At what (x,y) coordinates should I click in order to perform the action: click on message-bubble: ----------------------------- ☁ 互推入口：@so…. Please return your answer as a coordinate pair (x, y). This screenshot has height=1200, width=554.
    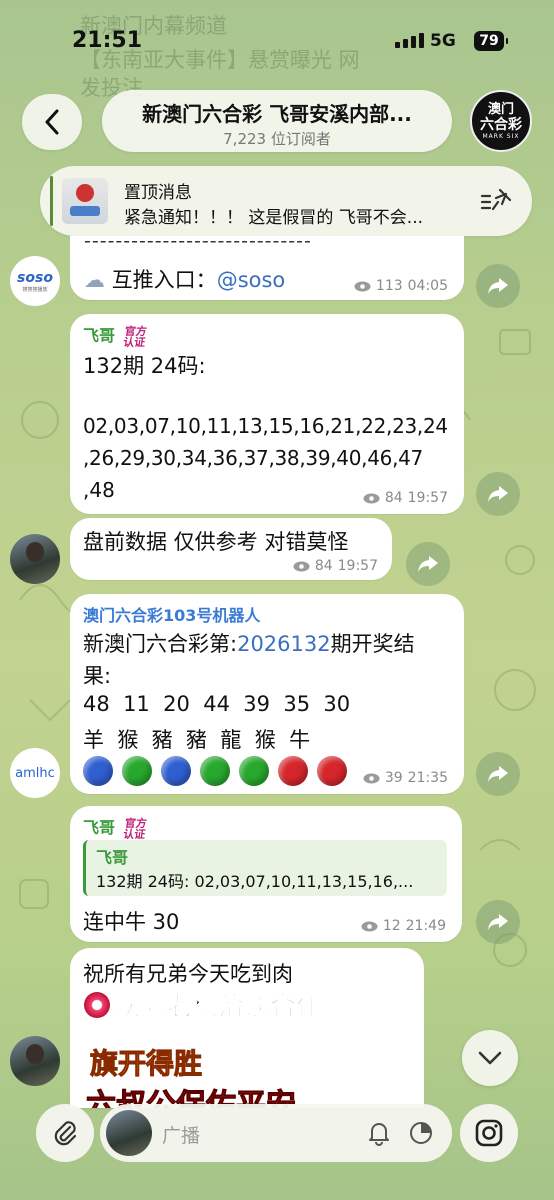
    Looking at the image, I should click on (267, 265).